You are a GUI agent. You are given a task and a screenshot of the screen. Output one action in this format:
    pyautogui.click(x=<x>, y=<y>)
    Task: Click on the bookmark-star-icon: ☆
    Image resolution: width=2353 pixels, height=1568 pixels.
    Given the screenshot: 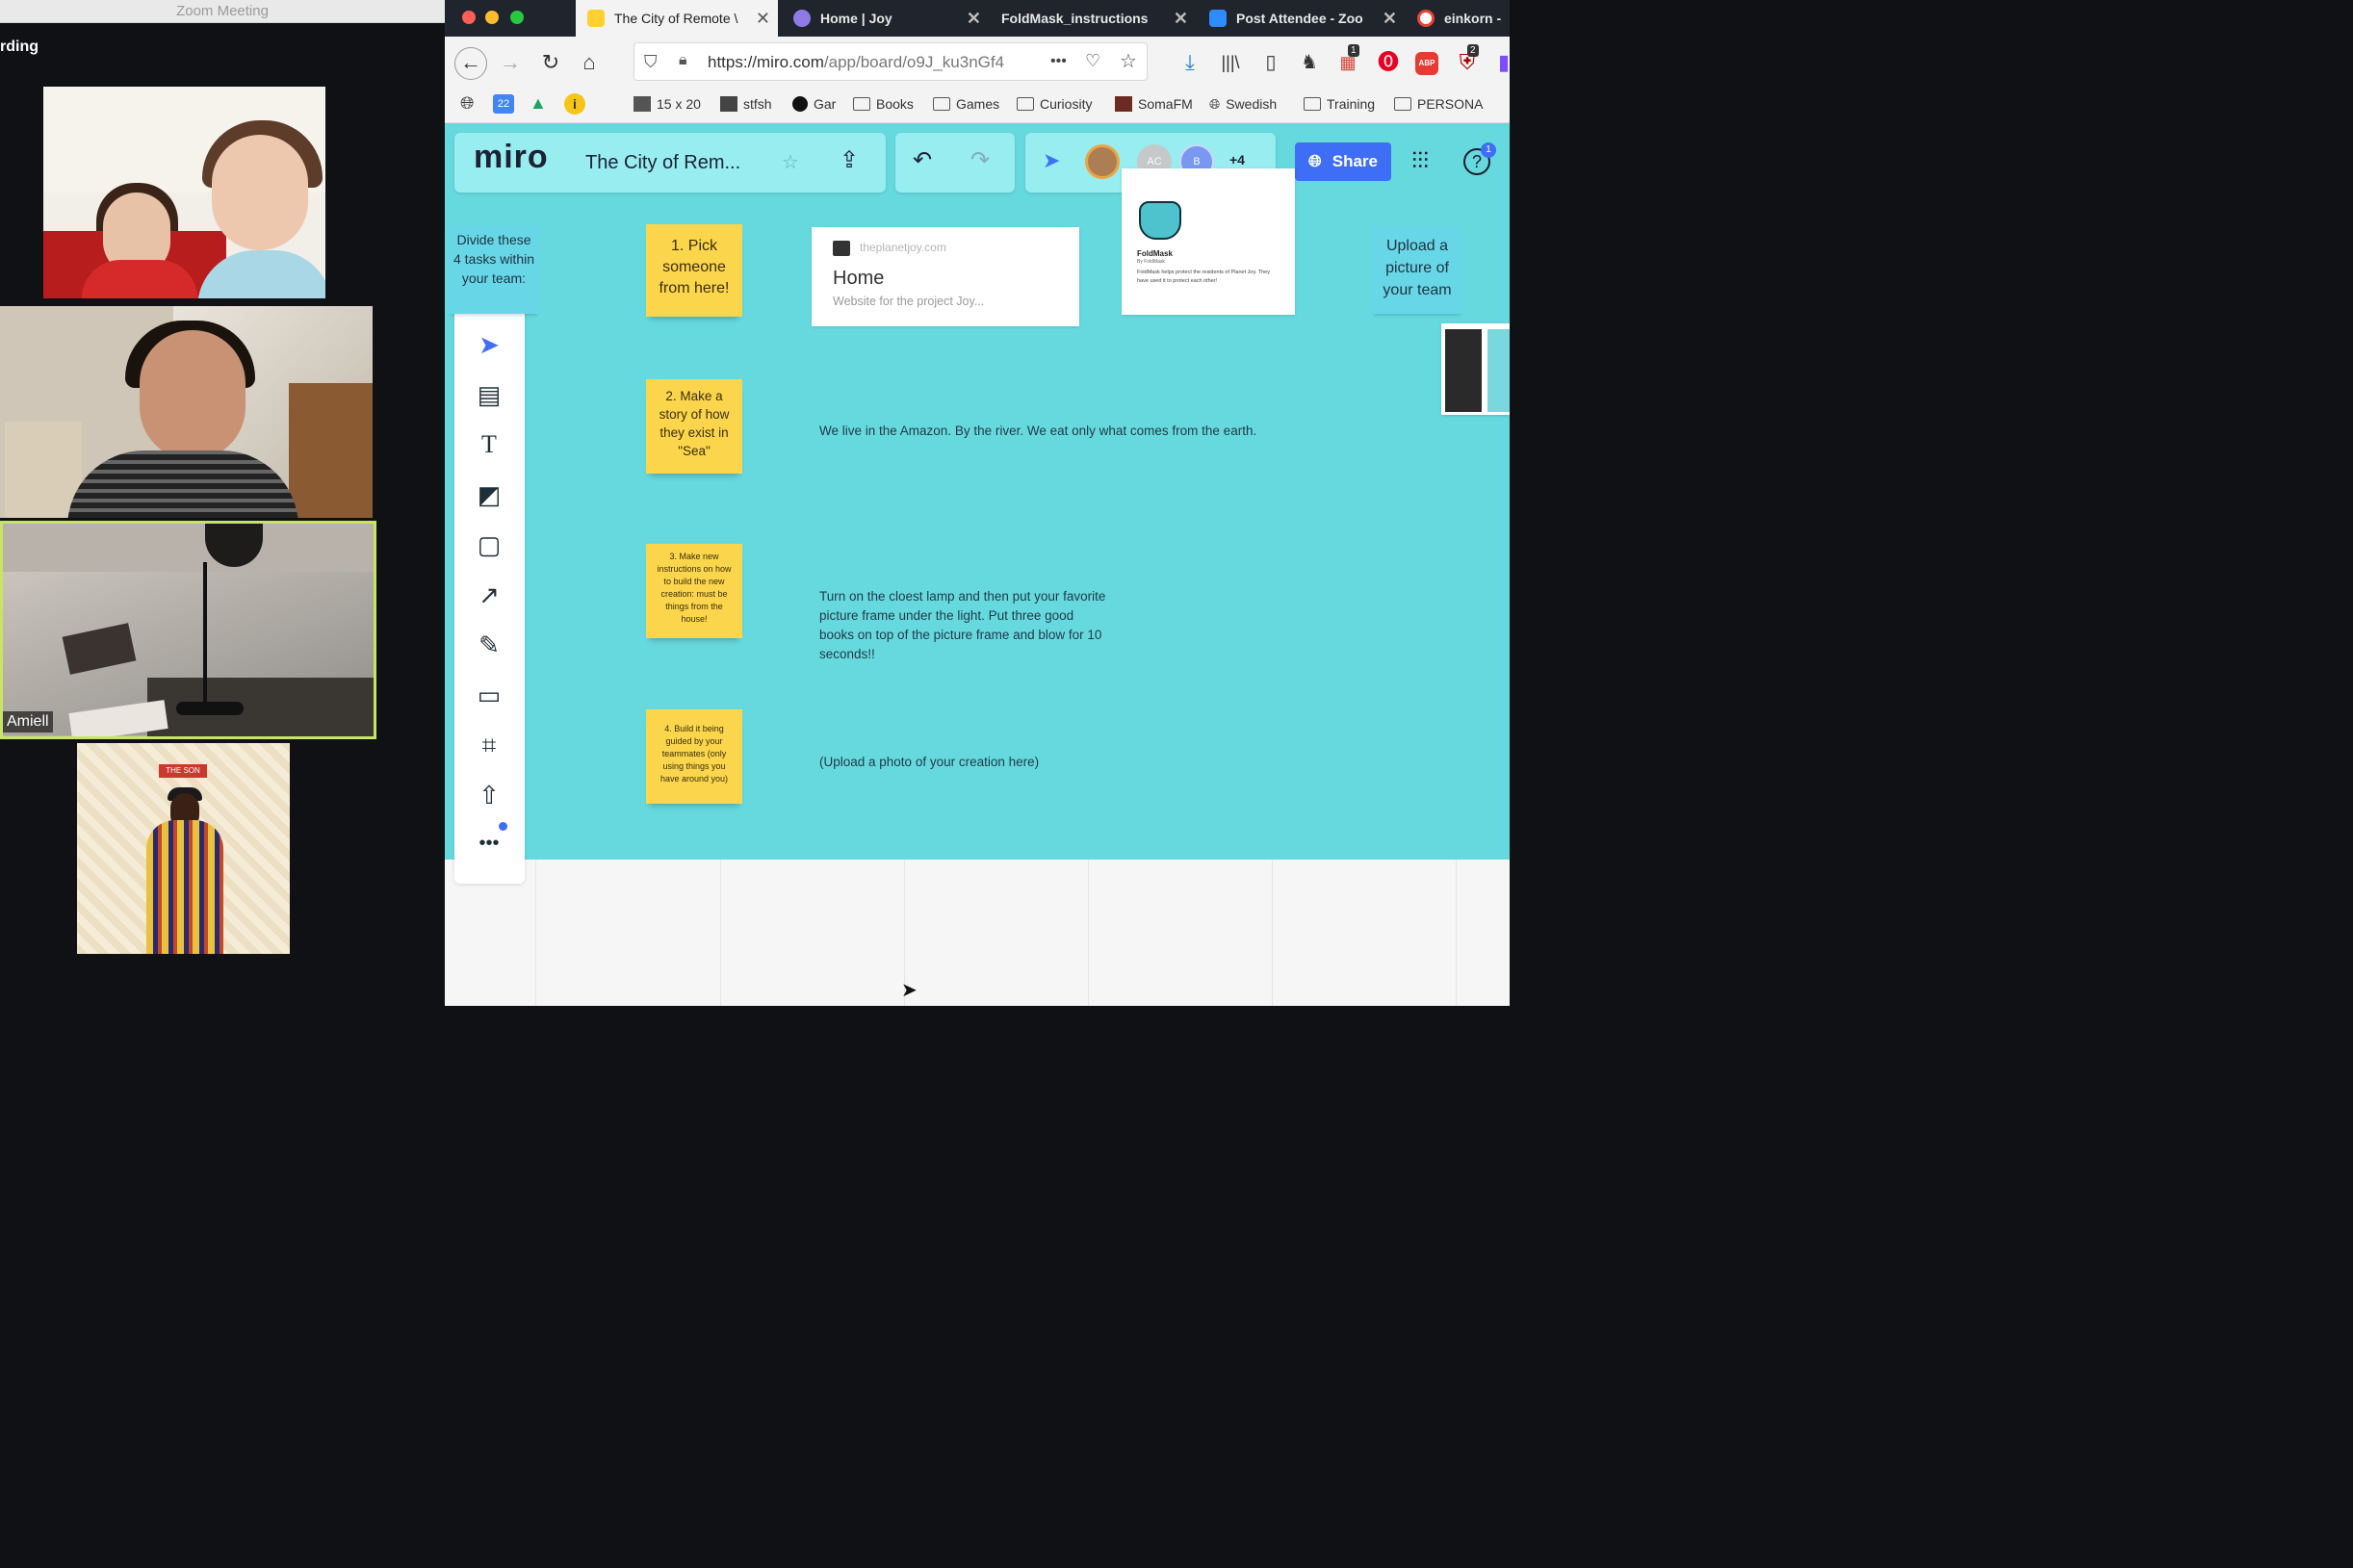 What is the action you would take?
    pyautogui.click(x=1128, y=61)
    